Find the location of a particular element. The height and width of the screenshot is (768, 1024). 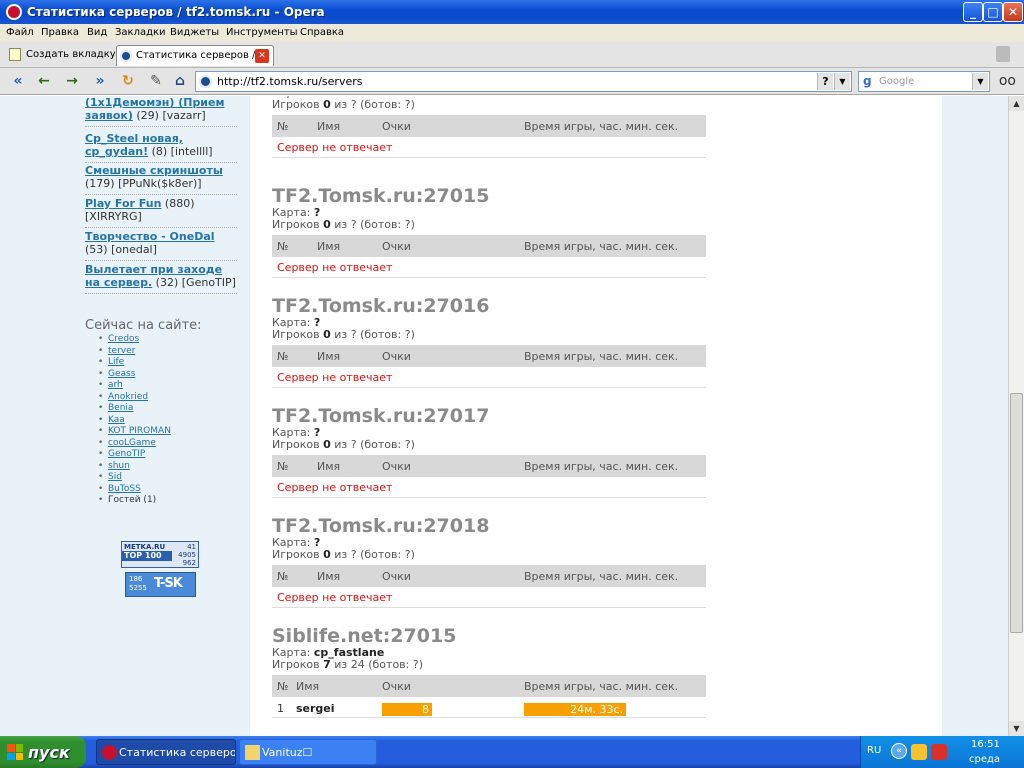

start-label: пуск is located at coordinates (49, 752).